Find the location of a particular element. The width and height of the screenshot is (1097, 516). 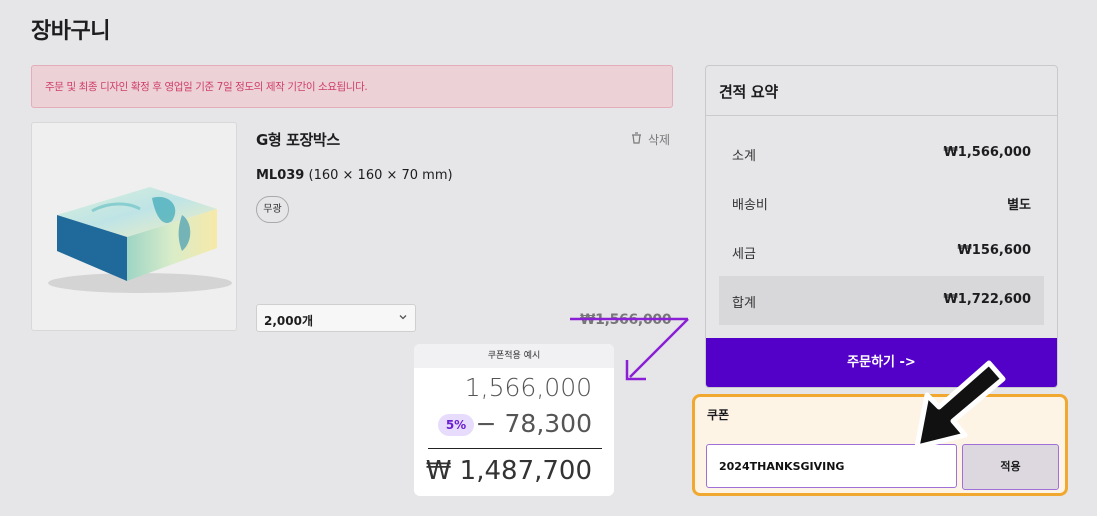

quantity-select: 2,000개 is located at coordinates (336, 318).